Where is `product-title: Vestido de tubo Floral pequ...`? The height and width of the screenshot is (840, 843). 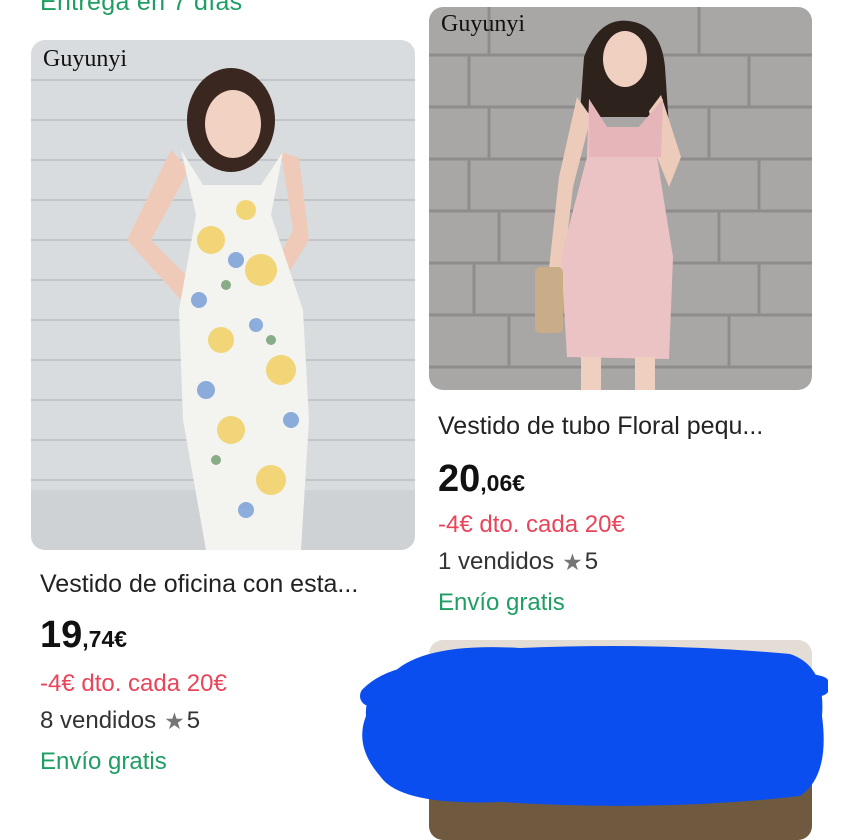 product-title: Vestido de tubo Floral pequ... is located at coordinates (600, 426).